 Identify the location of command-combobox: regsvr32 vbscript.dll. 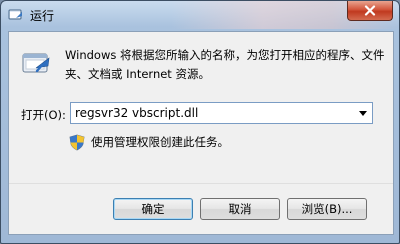
(221, 113).